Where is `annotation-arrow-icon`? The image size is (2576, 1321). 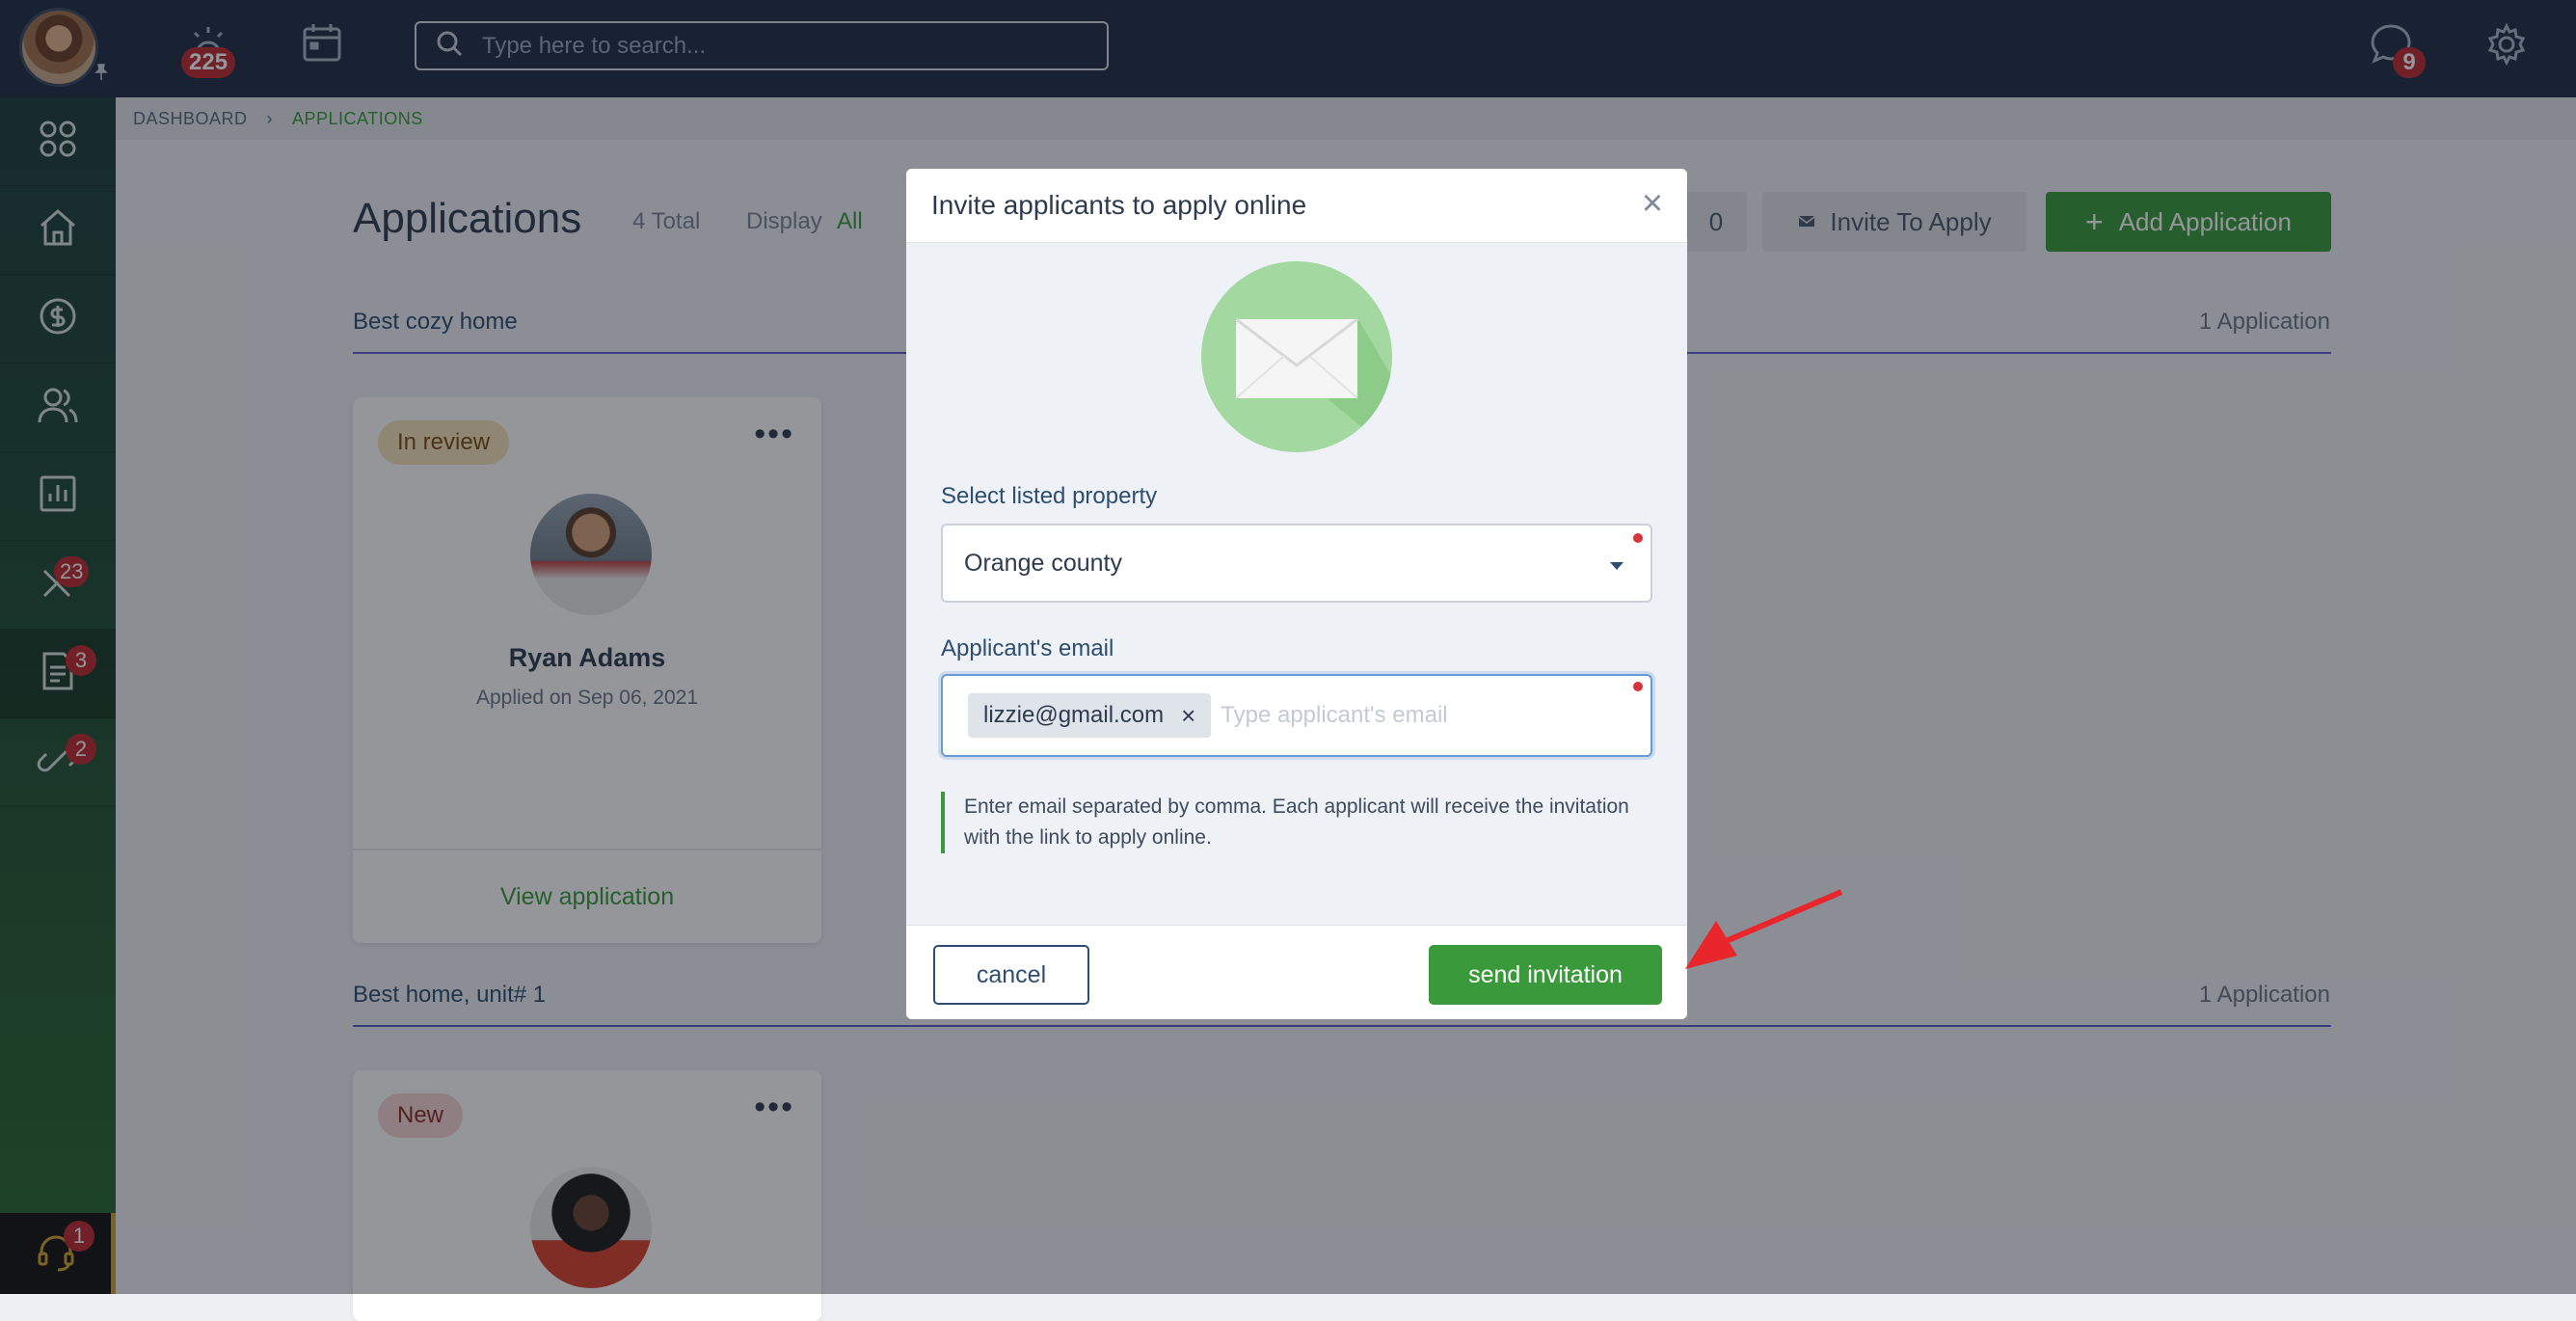 annotation-arrow-icon is located at coordinates (1764, 929).